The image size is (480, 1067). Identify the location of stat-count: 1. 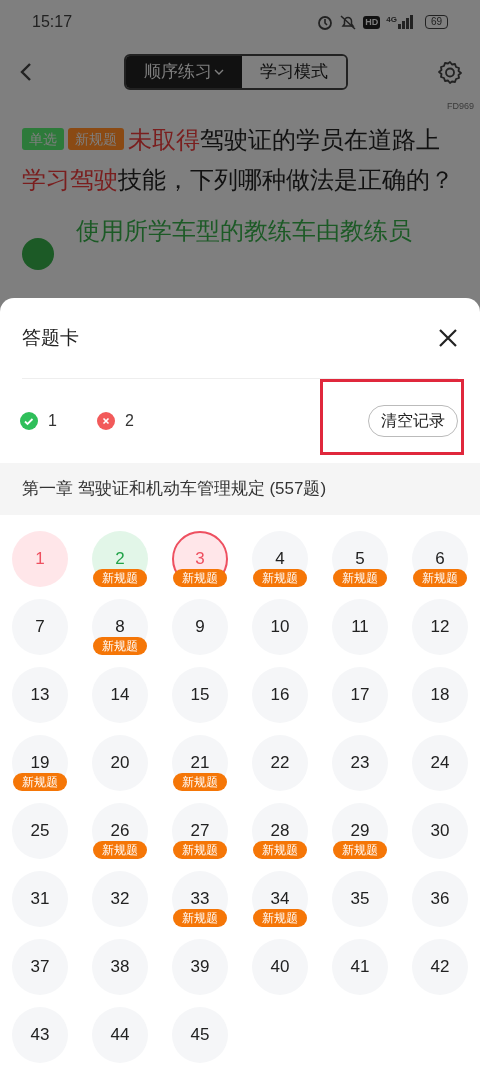
(52, 421).